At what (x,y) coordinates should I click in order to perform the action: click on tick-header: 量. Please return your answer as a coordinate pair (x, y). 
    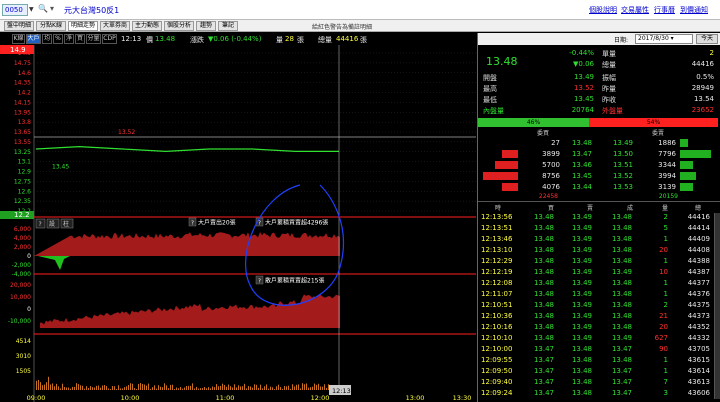
    Looking at the image, I should click on (664, 208).